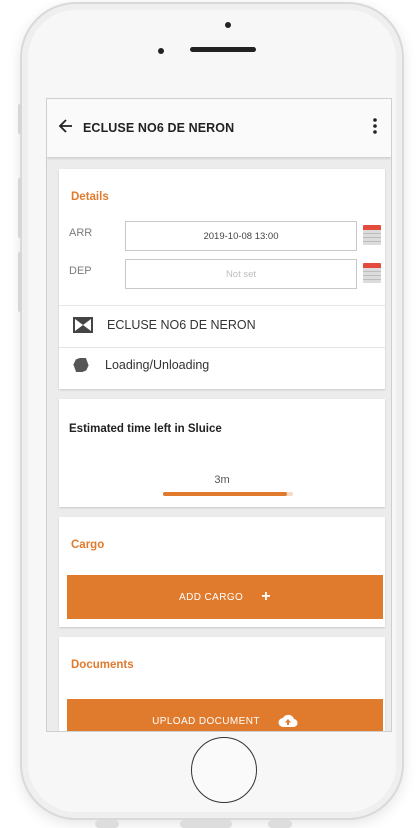 This screenshot has height=828, width=416. What do you see at coordinates (241, 274) in the screenshot?
I see `dep-field: Not set` at bounding box center [241, 274].